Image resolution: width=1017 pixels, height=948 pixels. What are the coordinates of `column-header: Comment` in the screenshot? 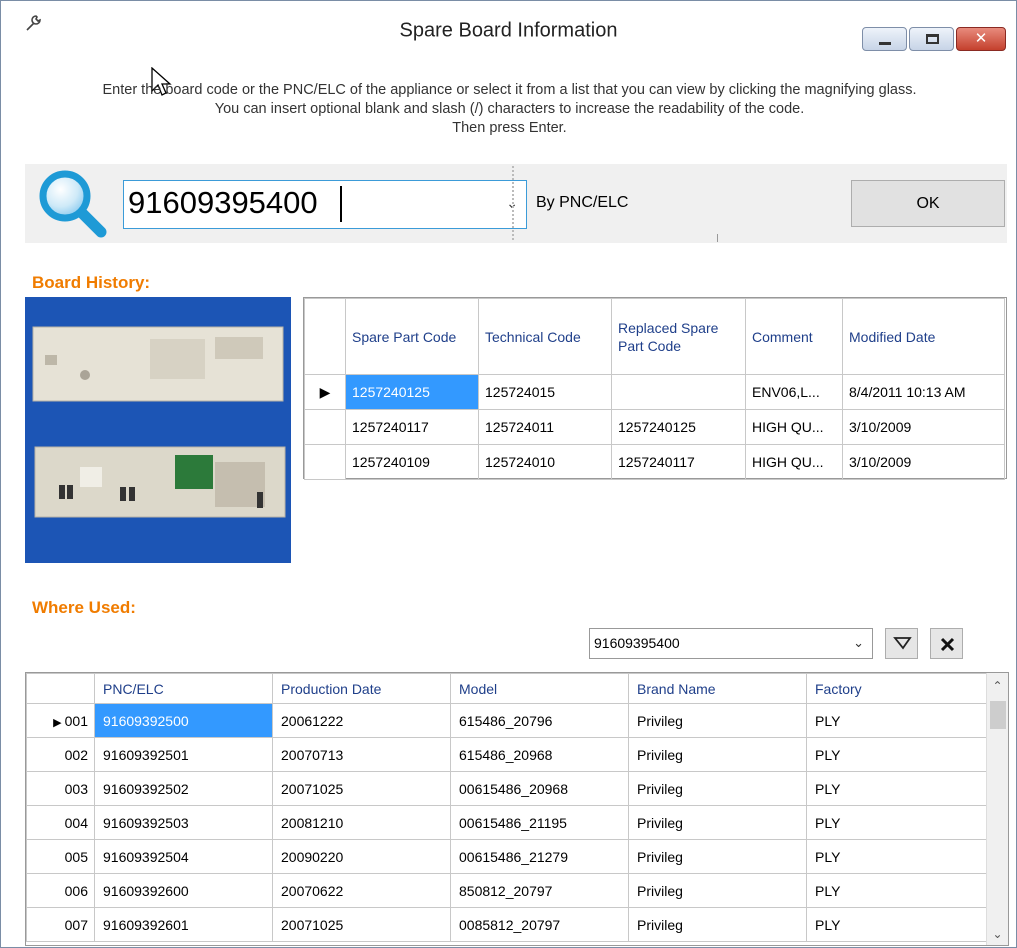 It's located at (794, 336).